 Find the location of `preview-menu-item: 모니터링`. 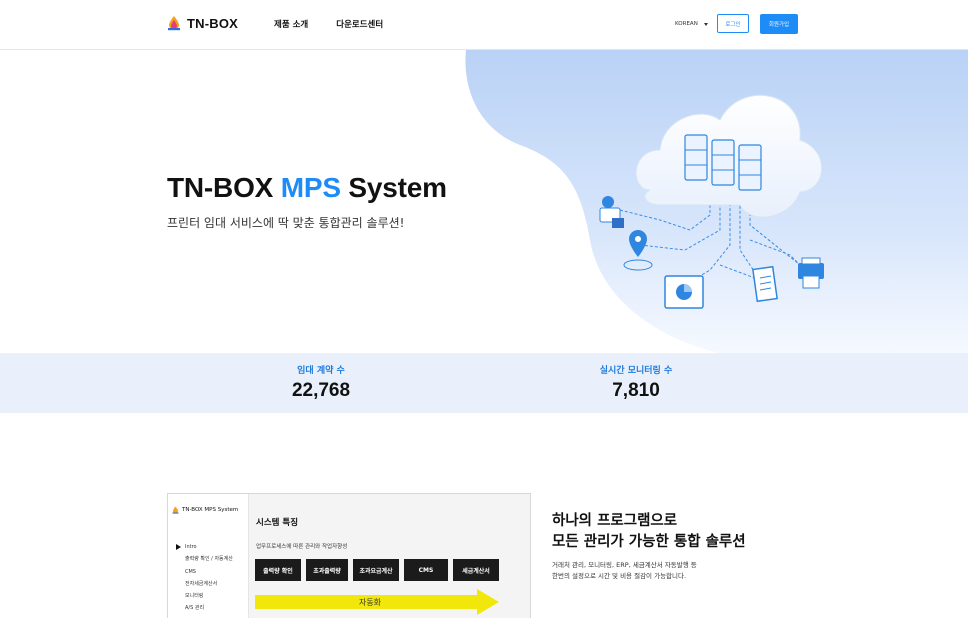

preview-menu-item: 모니터링 is located at coordinates (194, 596).